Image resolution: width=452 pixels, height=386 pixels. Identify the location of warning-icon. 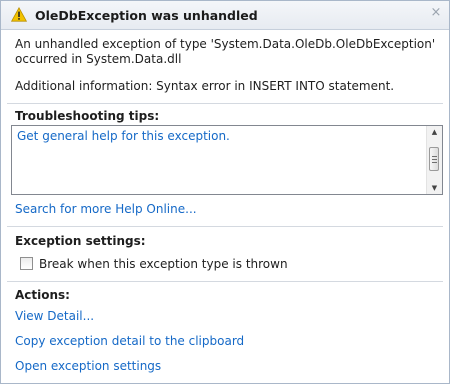
(19, 14).